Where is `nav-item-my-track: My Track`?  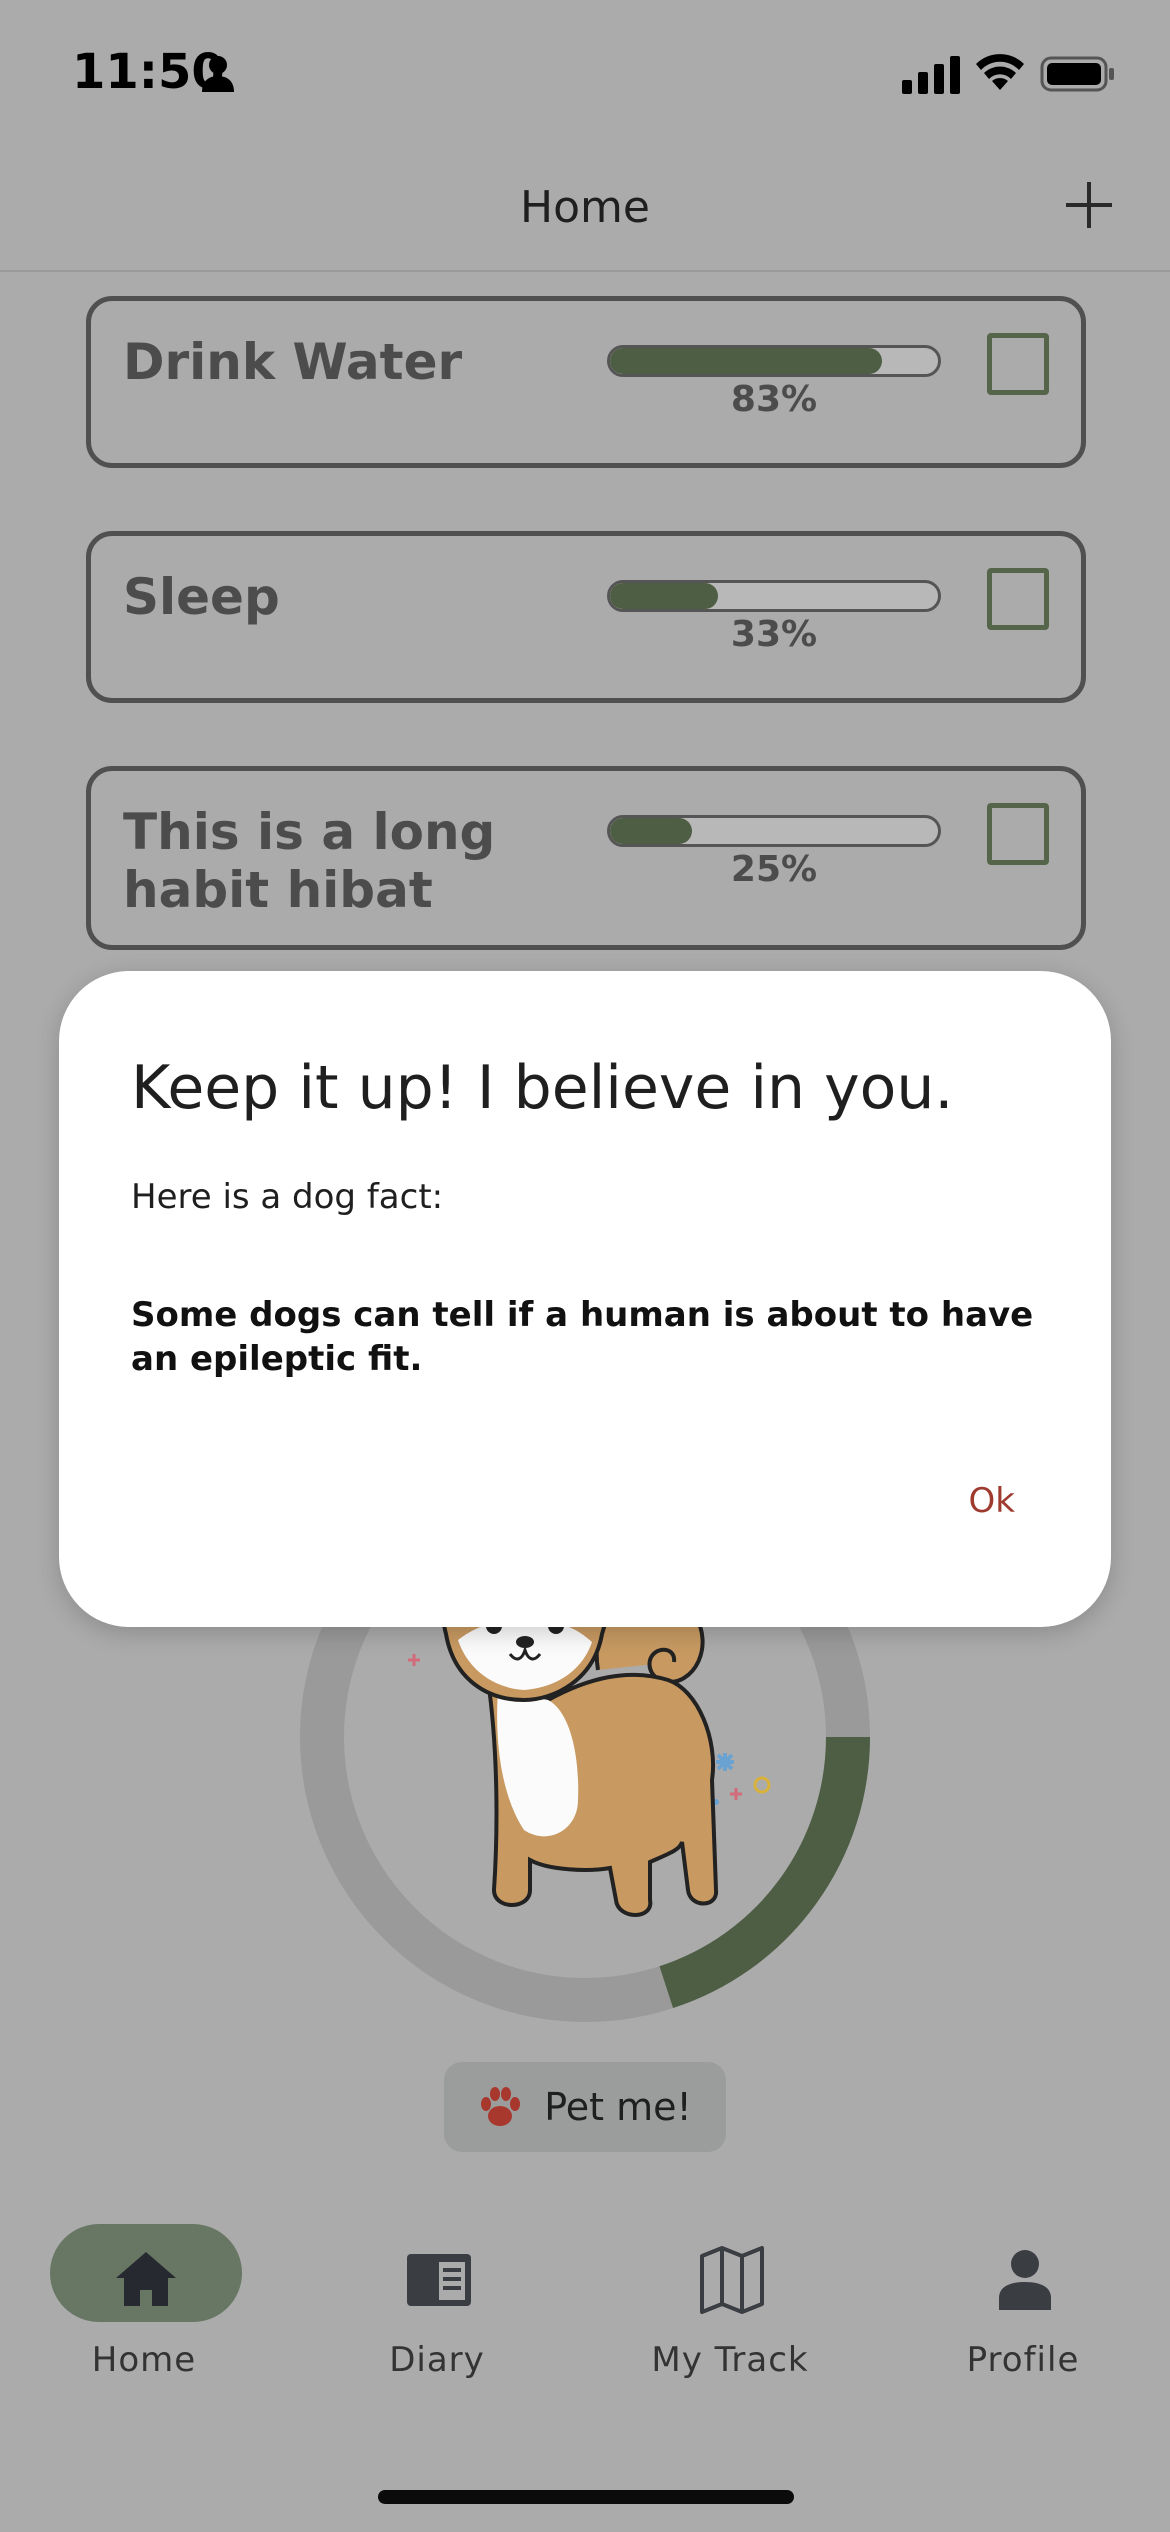 nav-item-my-track: My Track is located at coordinates (730, 2309).